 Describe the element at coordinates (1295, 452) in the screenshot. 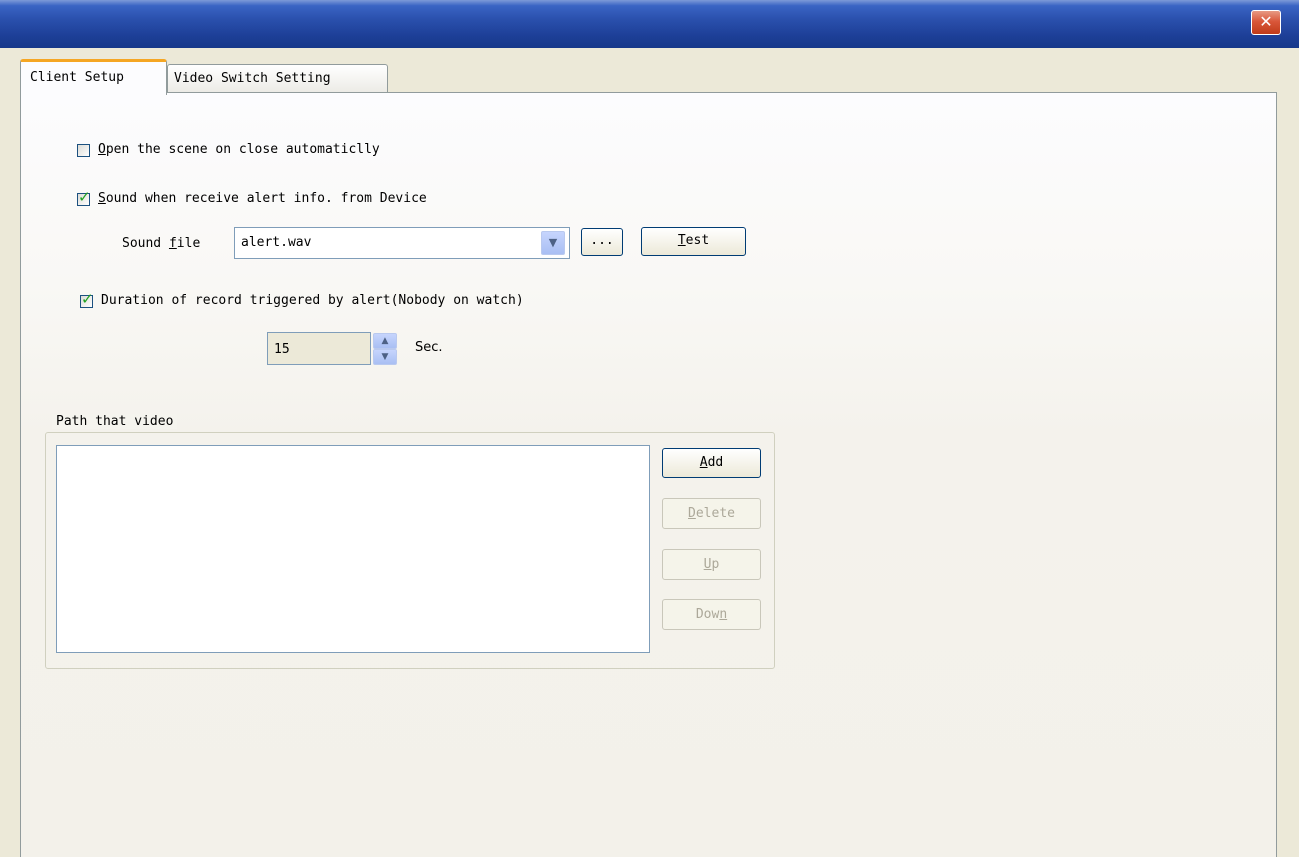

I see `window-frame-right` at that location.